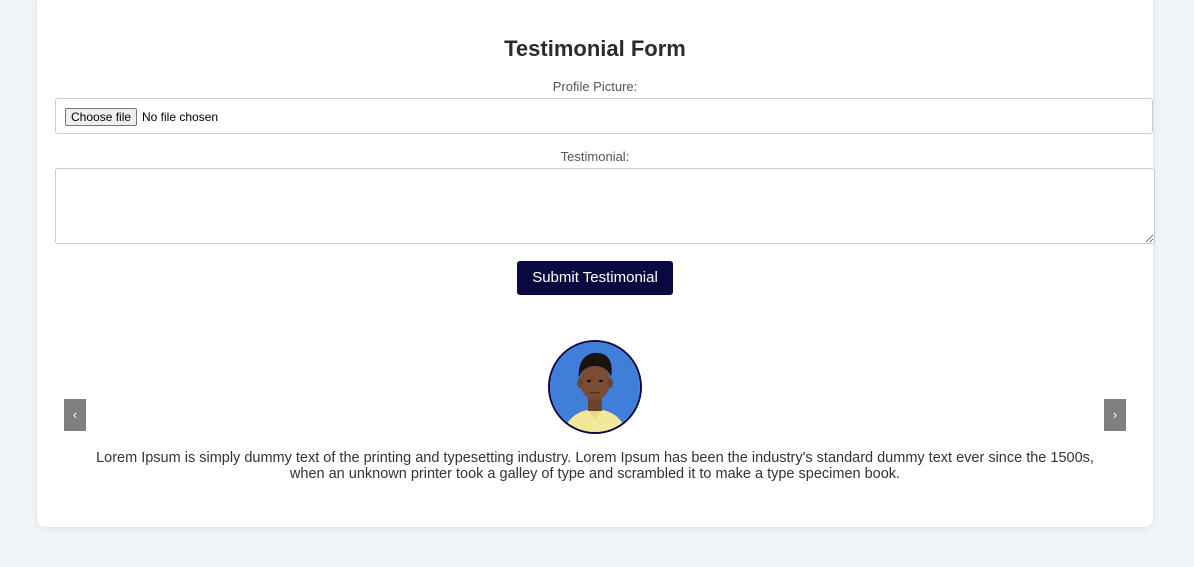 The height and width of the screenshot is (567, 1194). What do you see at coordinates (180, 117) in the screenshot?
I see `file-status-text: No file chosen` at bounding box center [180, 117].